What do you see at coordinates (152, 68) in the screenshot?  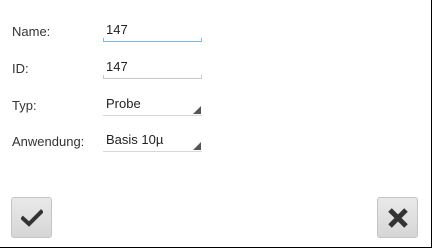 I see `id-field: 147` at bounding box center [152, 68].